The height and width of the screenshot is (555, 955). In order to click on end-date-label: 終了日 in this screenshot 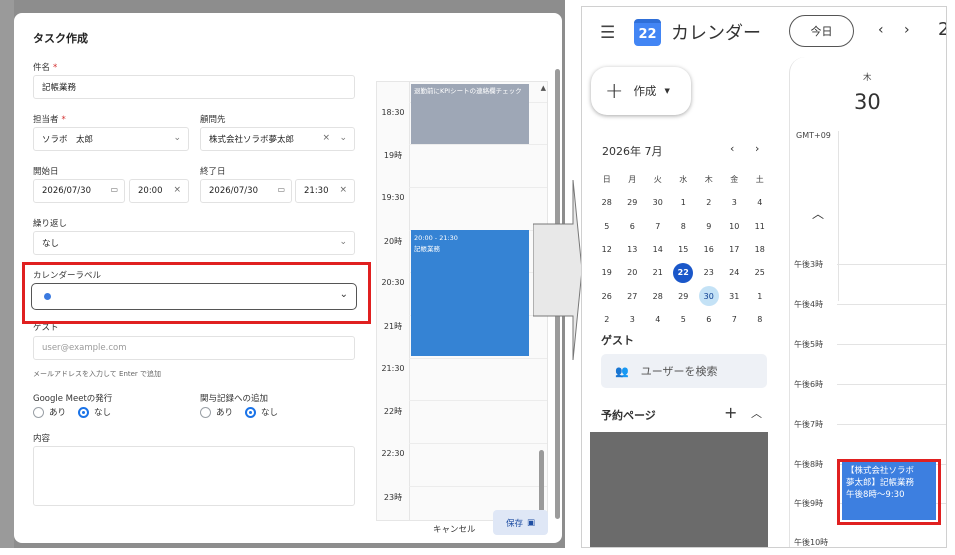, I will do `click(213, 172)`.